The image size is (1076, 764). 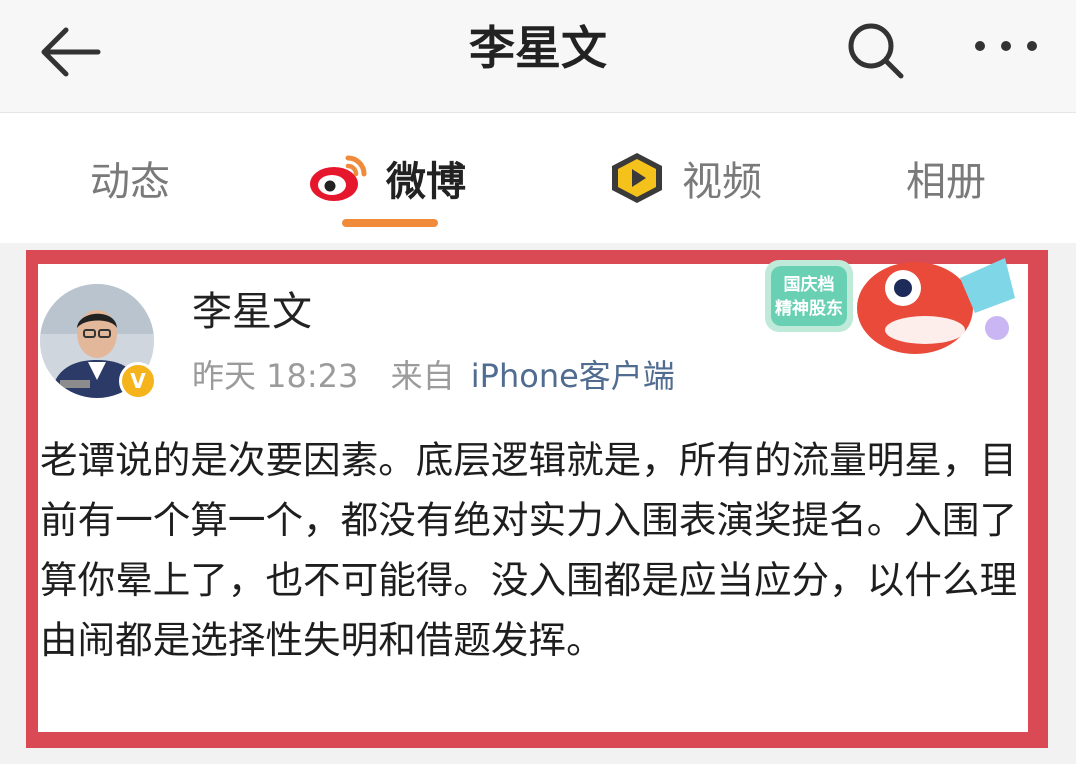 I want to click on post-meta: 昨天 18:23 来自 iPhone客户端, so click(x=433, y=376).